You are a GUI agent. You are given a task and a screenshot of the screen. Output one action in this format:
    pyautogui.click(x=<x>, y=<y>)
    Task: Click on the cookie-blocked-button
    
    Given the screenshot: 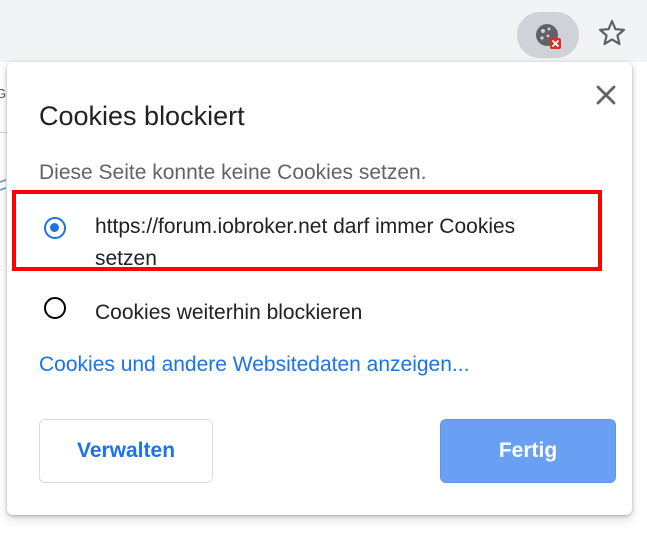 What is the action you would take?
    pyautogui.click(x=548, y=35)
    